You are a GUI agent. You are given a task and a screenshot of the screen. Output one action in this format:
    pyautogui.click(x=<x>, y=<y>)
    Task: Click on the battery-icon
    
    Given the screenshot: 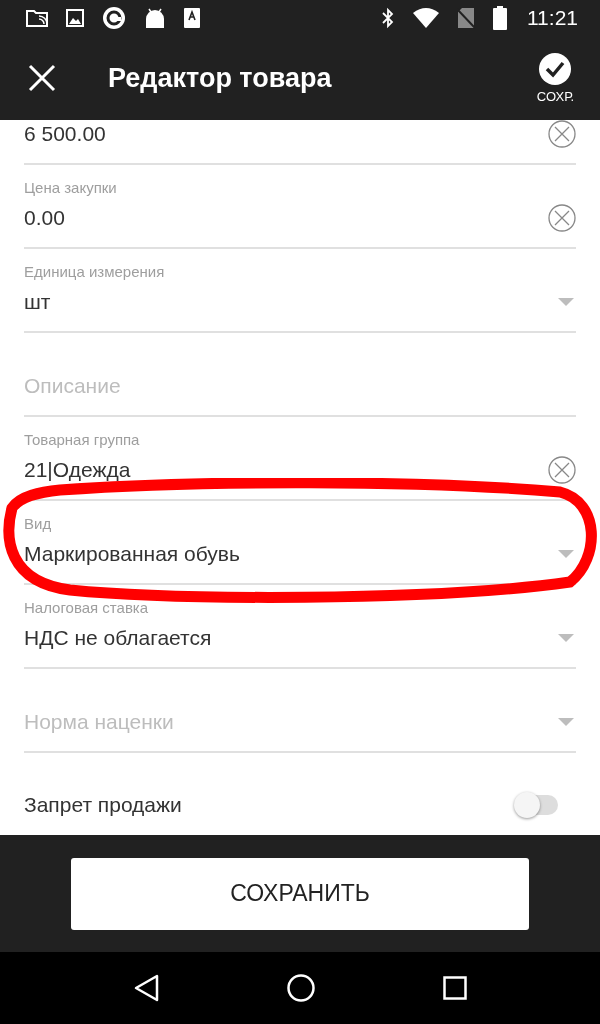 What is the action you would take?
    pyautogui.click(x=500, y=18)
    